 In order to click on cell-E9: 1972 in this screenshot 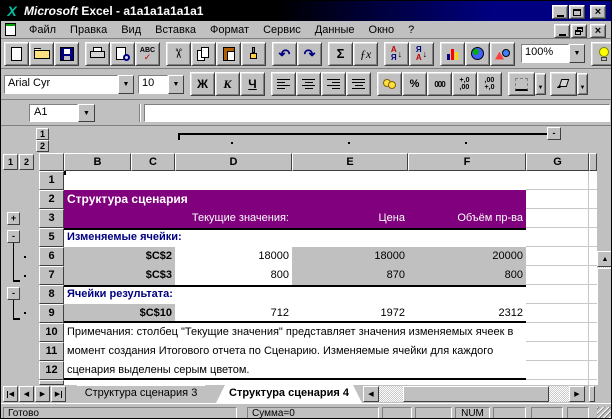, I will do `click(350, 313)`.